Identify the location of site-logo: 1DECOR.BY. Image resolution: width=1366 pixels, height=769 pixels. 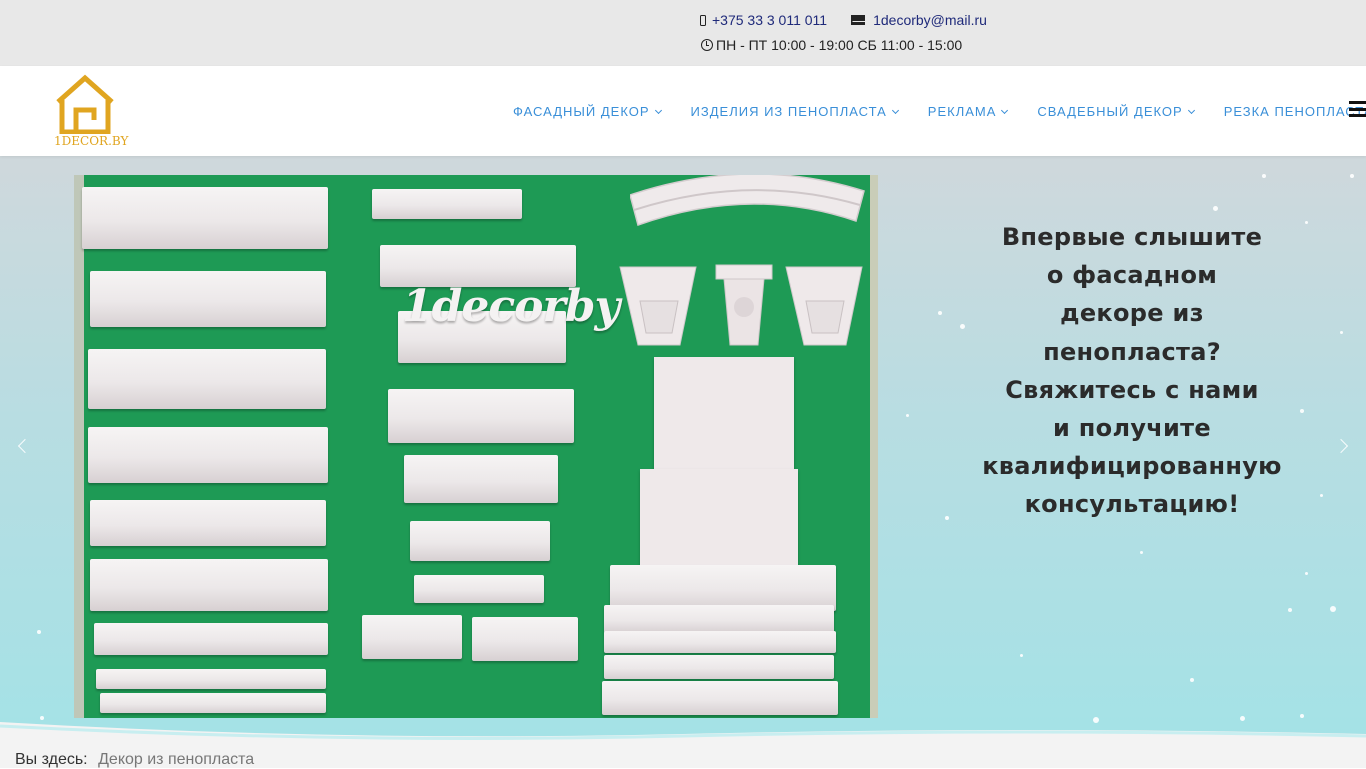
(90, 112).